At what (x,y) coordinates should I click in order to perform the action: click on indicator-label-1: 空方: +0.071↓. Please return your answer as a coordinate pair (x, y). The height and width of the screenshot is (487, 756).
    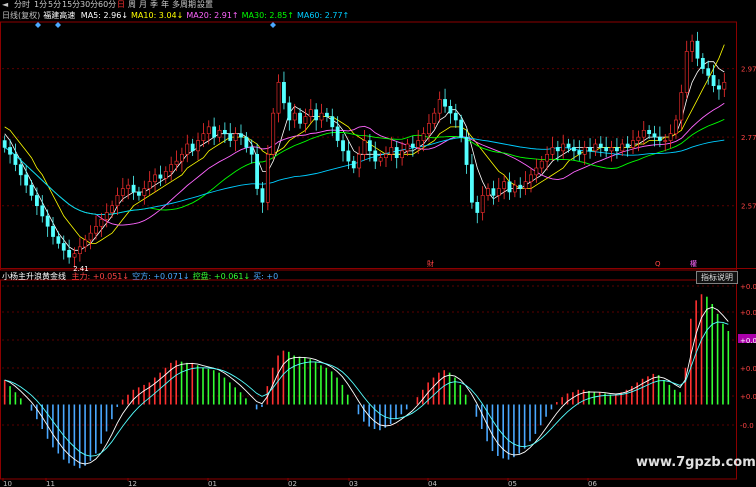
    Looking at the image, I should click on (161, 276).